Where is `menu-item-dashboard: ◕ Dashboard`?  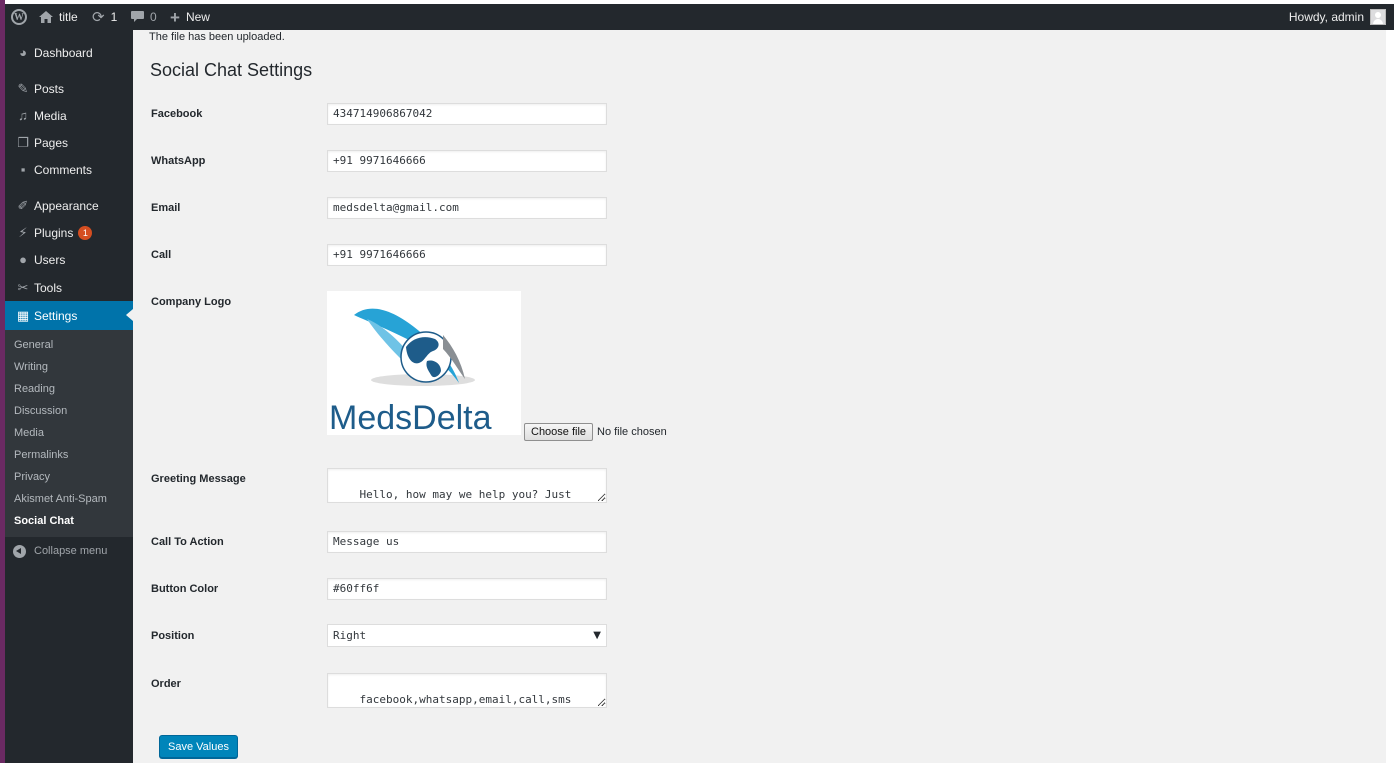
menu-item-dashboard: ◕ Dashboard is located at coordinates (69, 52).